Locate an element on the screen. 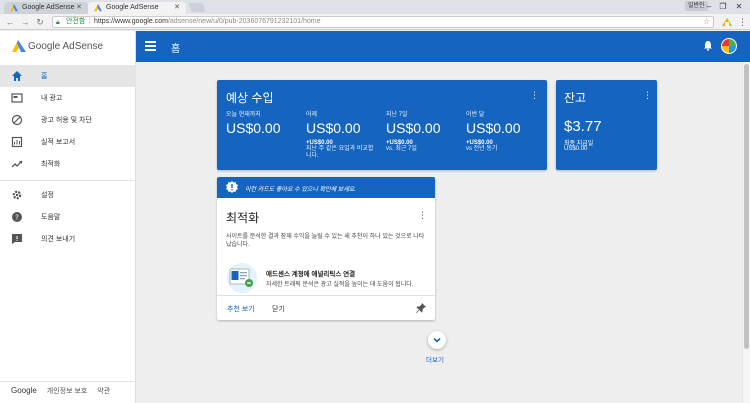 The width and height of the screenshot is (750, 403). extension-icon is located at coordinates (727, 22).